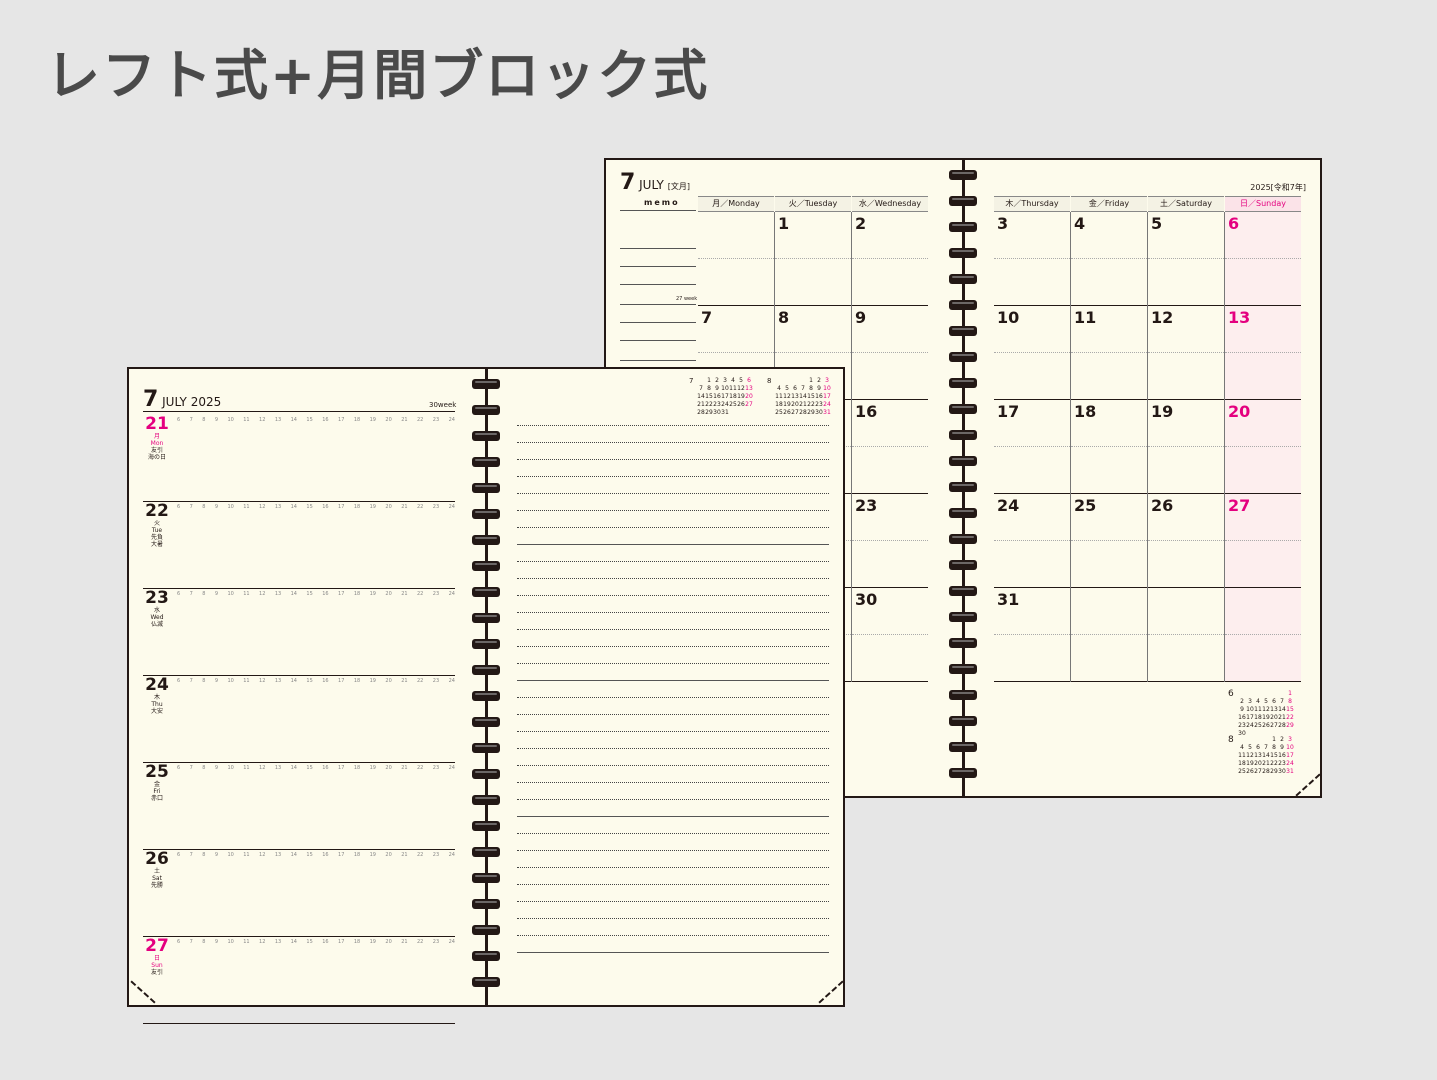 The width and height of the screenshot is (1437, 1080). Describe the element at coordinates (204, 420) in the screenshot. I see `hour-label: 8` at that location.